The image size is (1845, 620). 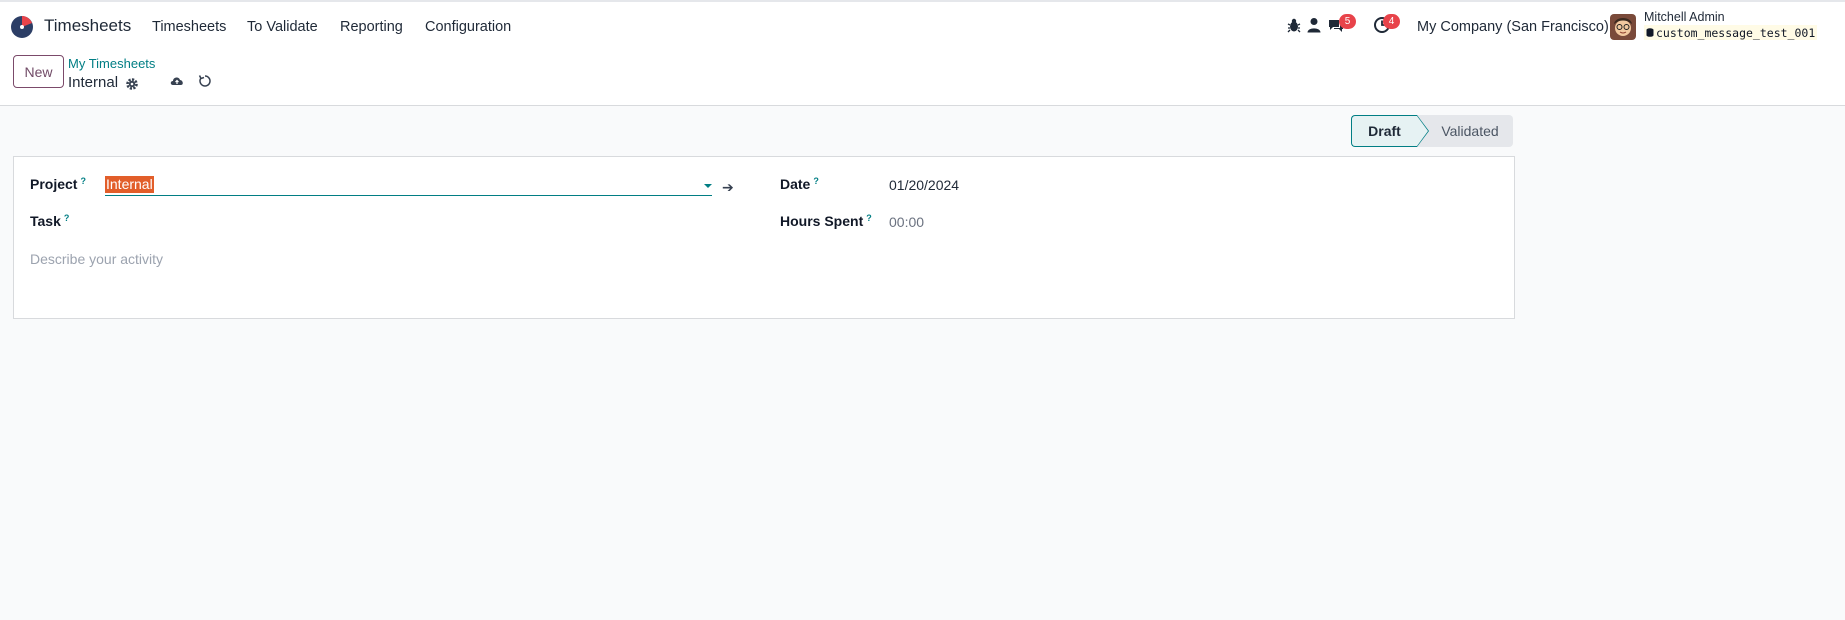 What do you see at coordinates (1736, 32) in the screenshot?
I see `database-name: custom_message_test_001` at bounding box center [1736, 32].